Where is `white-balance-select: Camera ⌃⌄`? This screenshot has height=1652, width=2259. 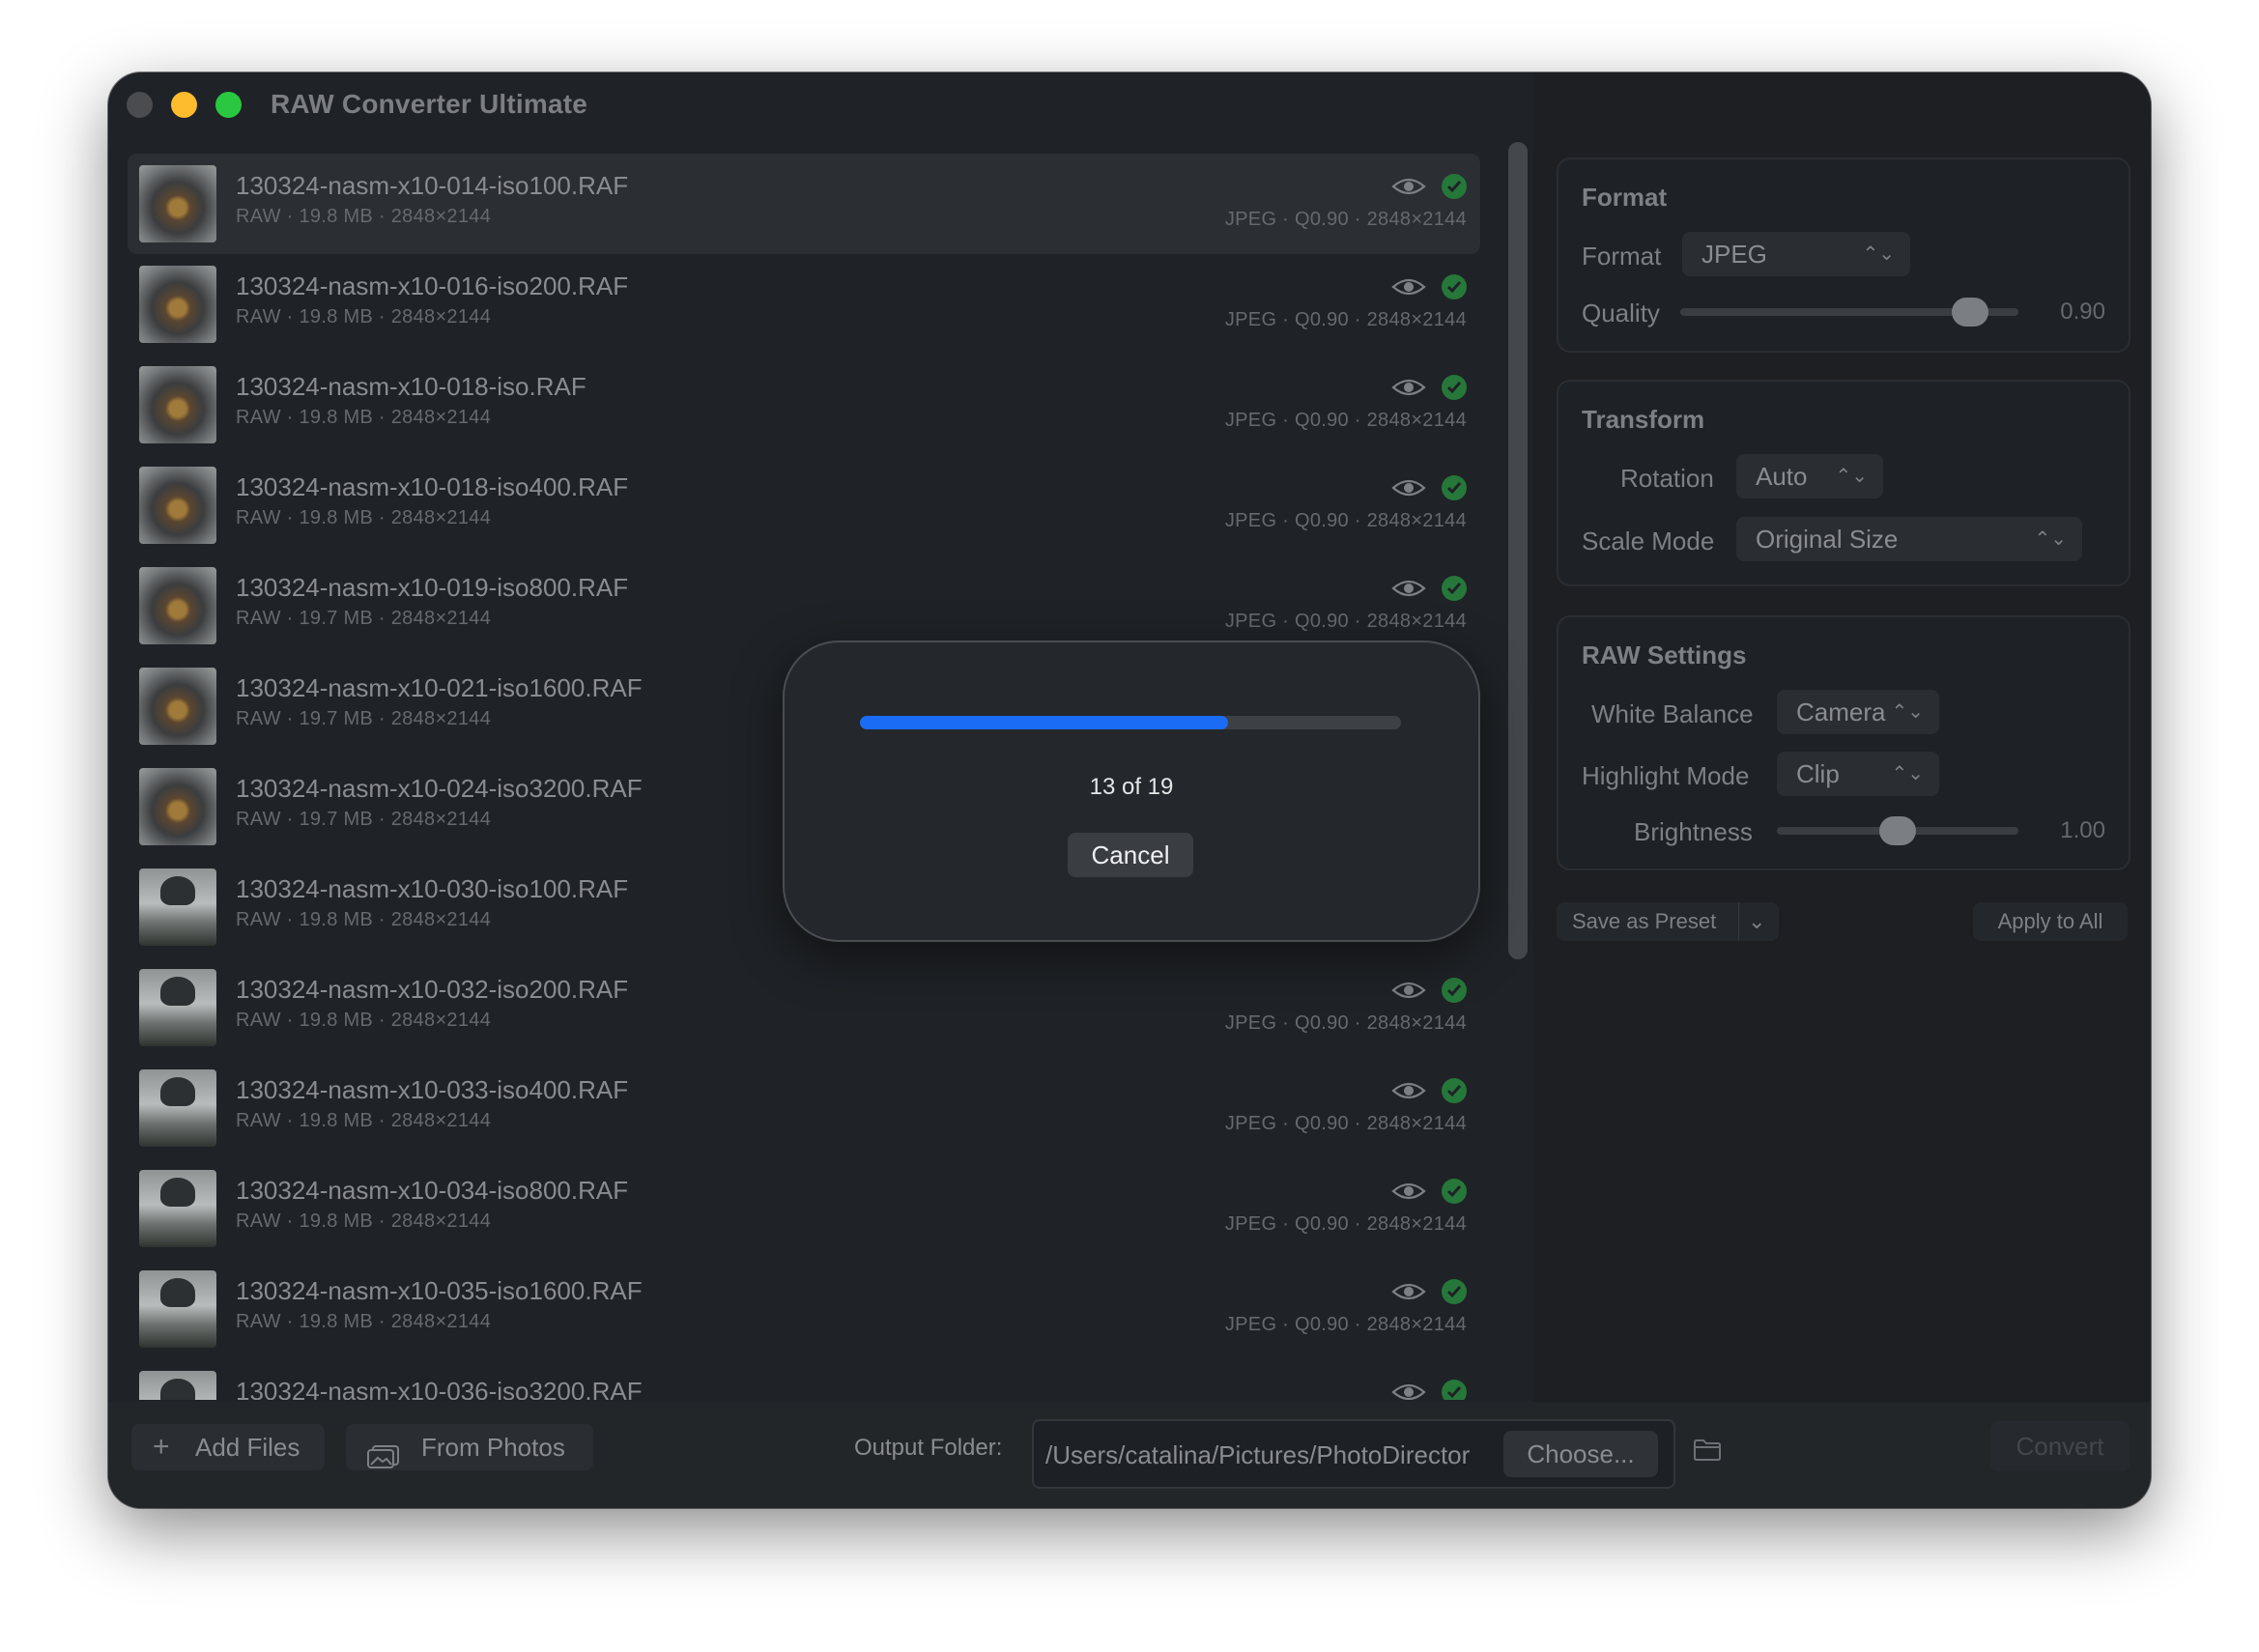 white-balance-select: Camera ⌃⌄ is located at coordinates (1858, 712).